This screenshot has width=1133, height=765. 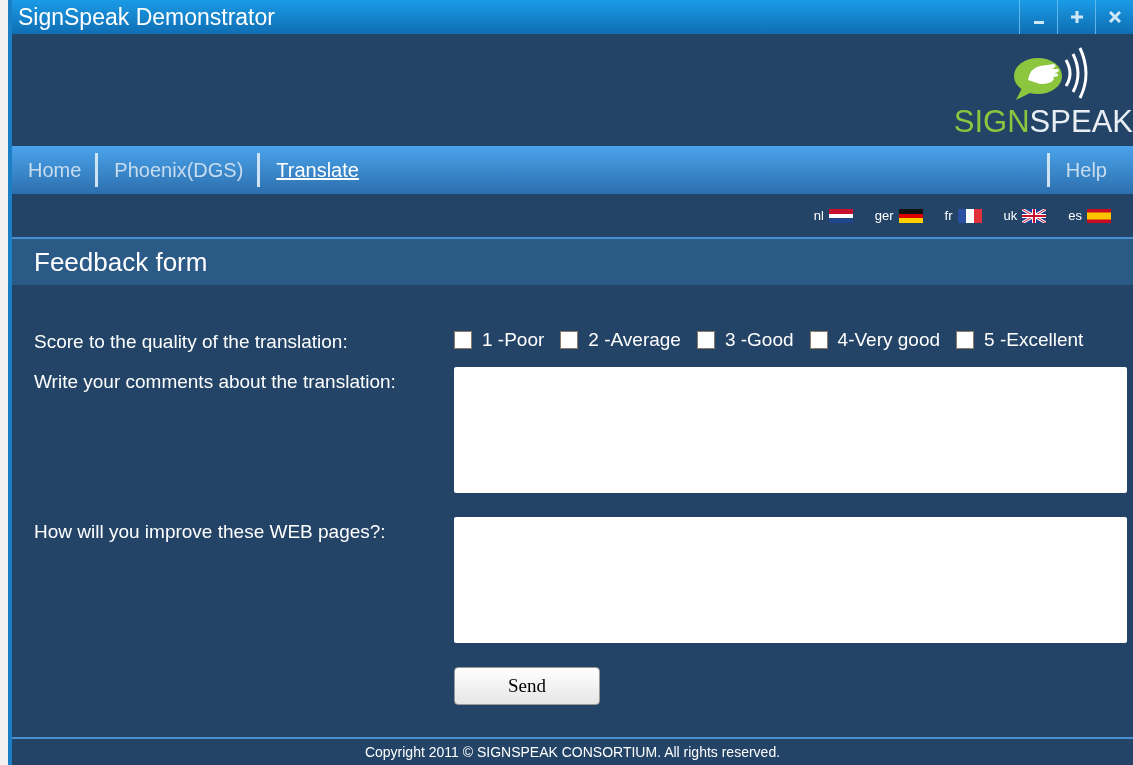 What do you see at coordinates (191, 341) in the screenshot?
I see `field-label: Score to the quality of the translation:` at bounding box center [191, 341].